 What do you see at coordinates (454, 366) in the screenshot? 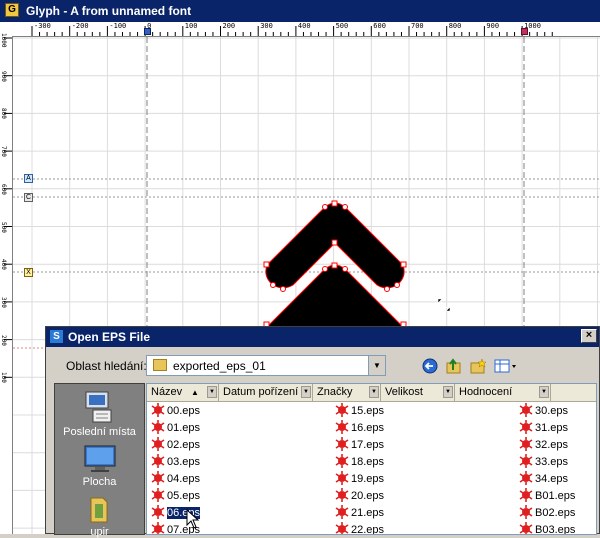
I see `up-folder-icon` at bounding box center [454, 366].